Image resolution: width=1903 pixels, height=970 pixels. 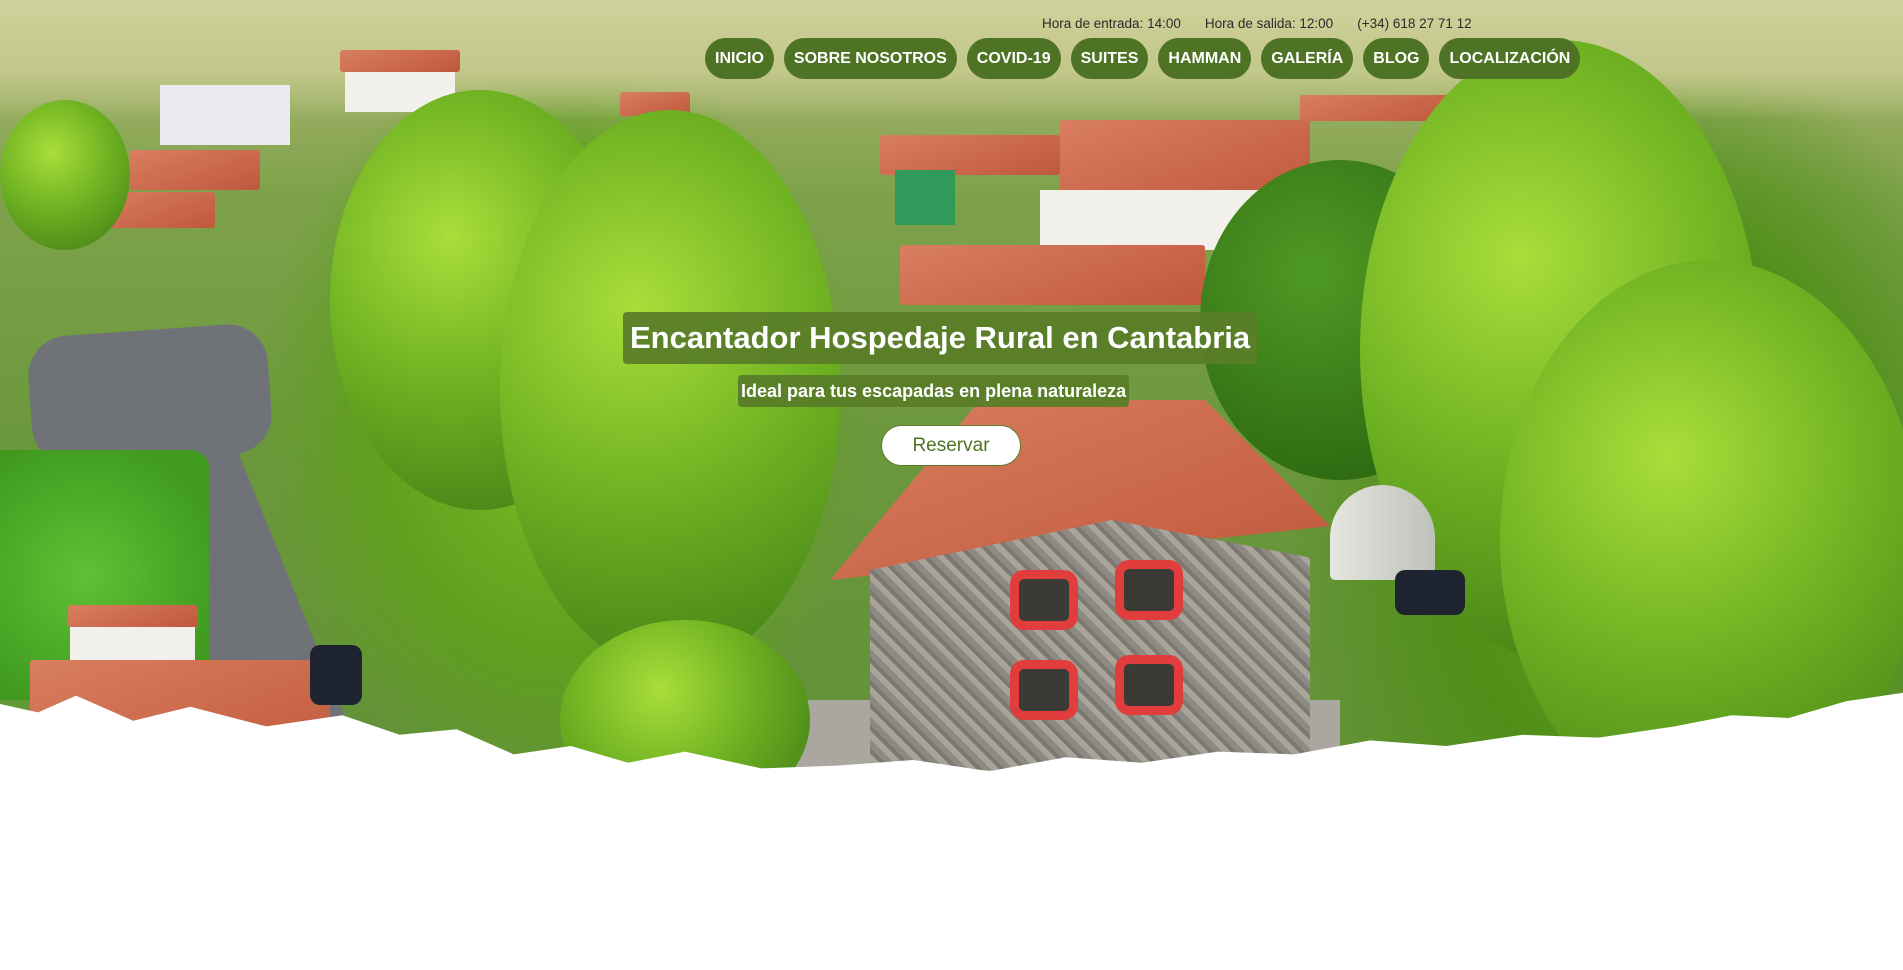 What do you see at coordinates (739, 58) in the screenshot?
I see `nav-item-inicio: INICIO` at bounding box center [739, 58].